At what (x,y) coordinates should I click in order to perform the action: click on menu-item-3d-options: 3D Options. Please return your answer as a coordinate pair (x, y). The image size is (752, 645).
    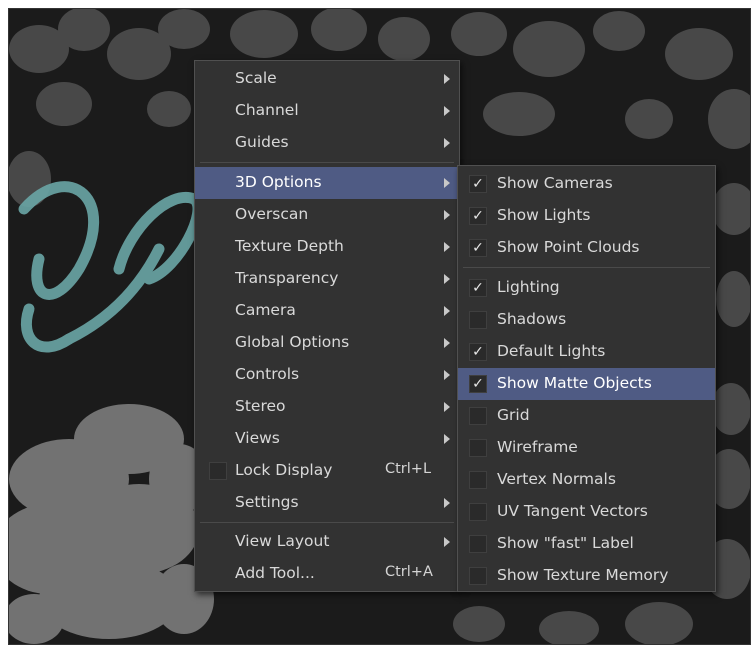
    Looking at the image, I should click on (327, 183).